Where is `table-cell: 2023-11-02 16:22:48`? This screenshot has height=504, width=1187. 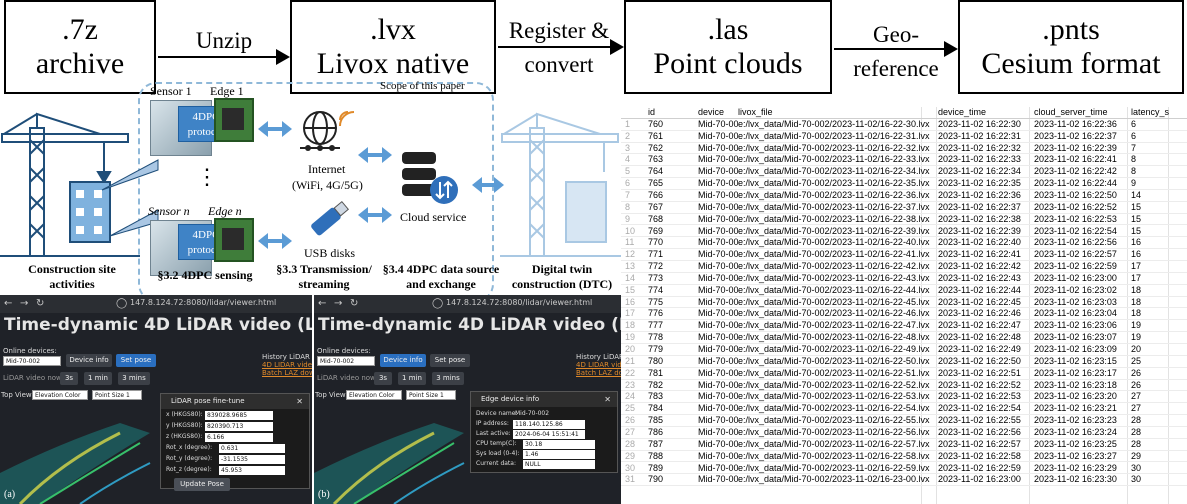 table-cell: 2023-11-02 16:22:48 is located at coordinates (979, 337).